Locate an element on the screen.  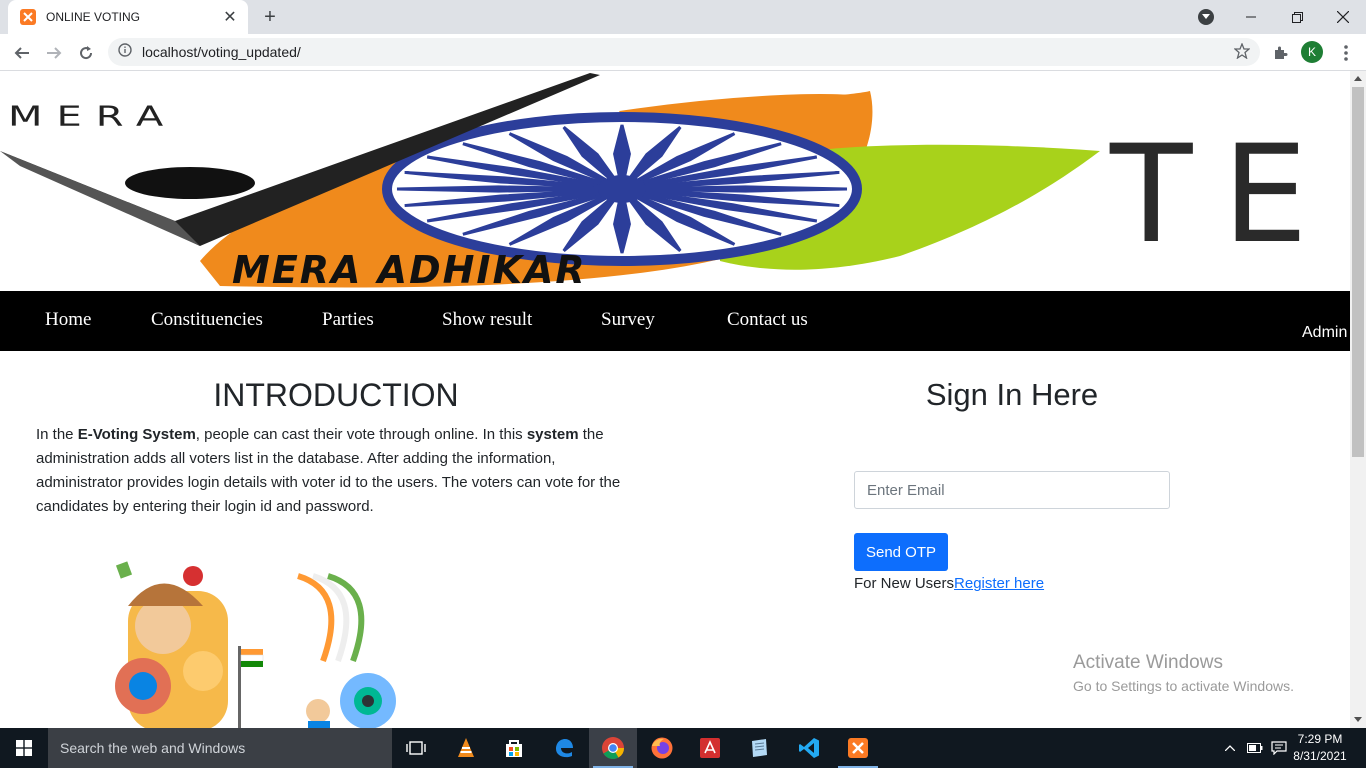
signin-heading: Sign In Here is located at coordinates (1012, 394).